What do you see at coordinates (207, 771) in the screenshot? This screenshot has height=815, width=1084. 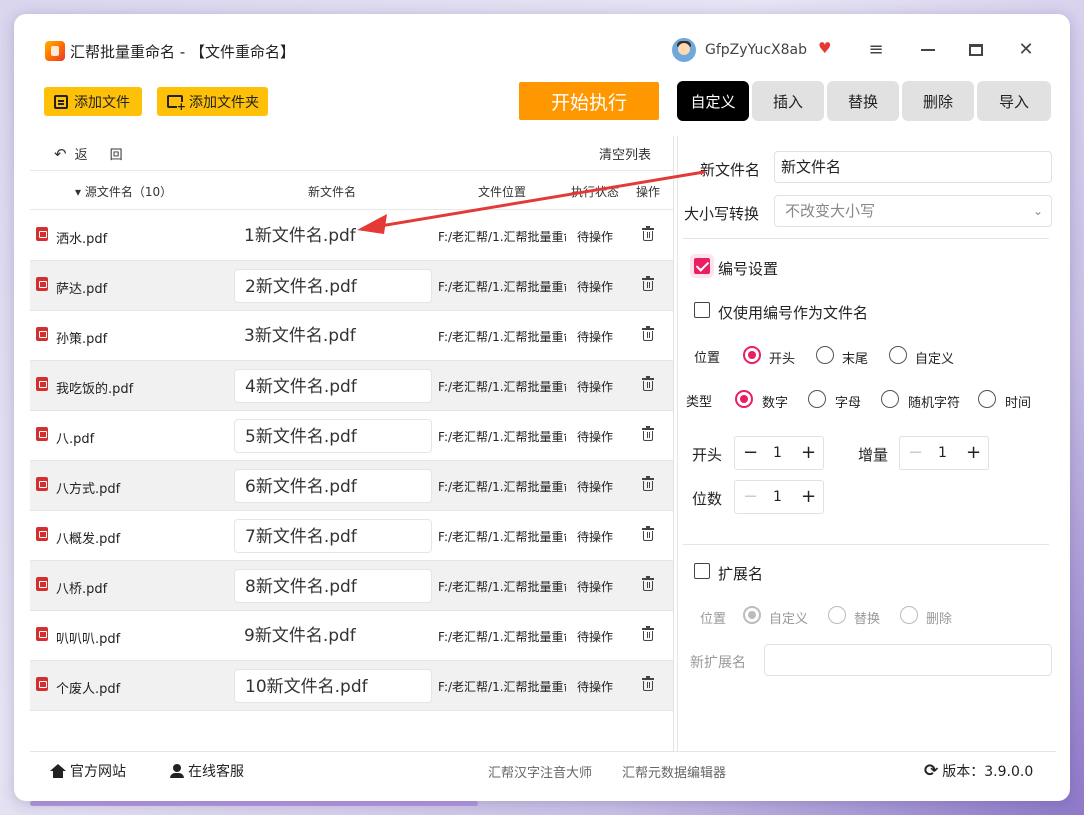 I see `support-link: 在线客服` at bounding box center [207, 771].